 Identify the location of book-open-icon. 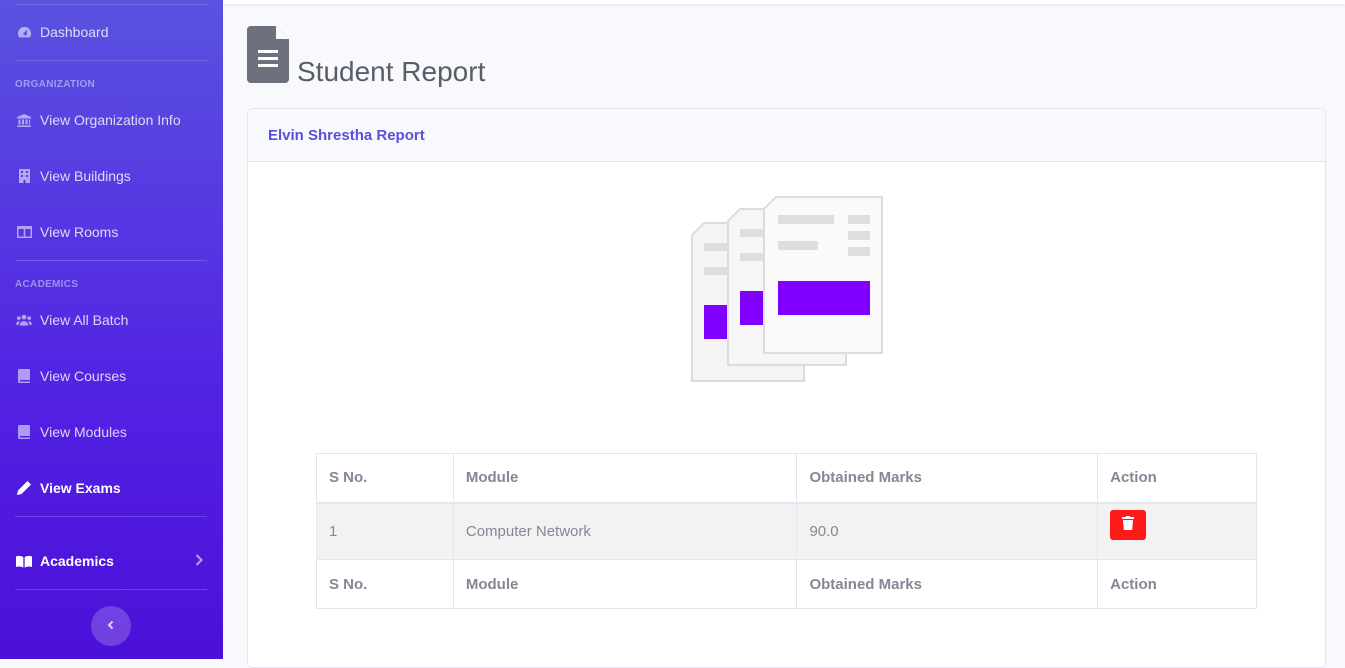
(24, 561).